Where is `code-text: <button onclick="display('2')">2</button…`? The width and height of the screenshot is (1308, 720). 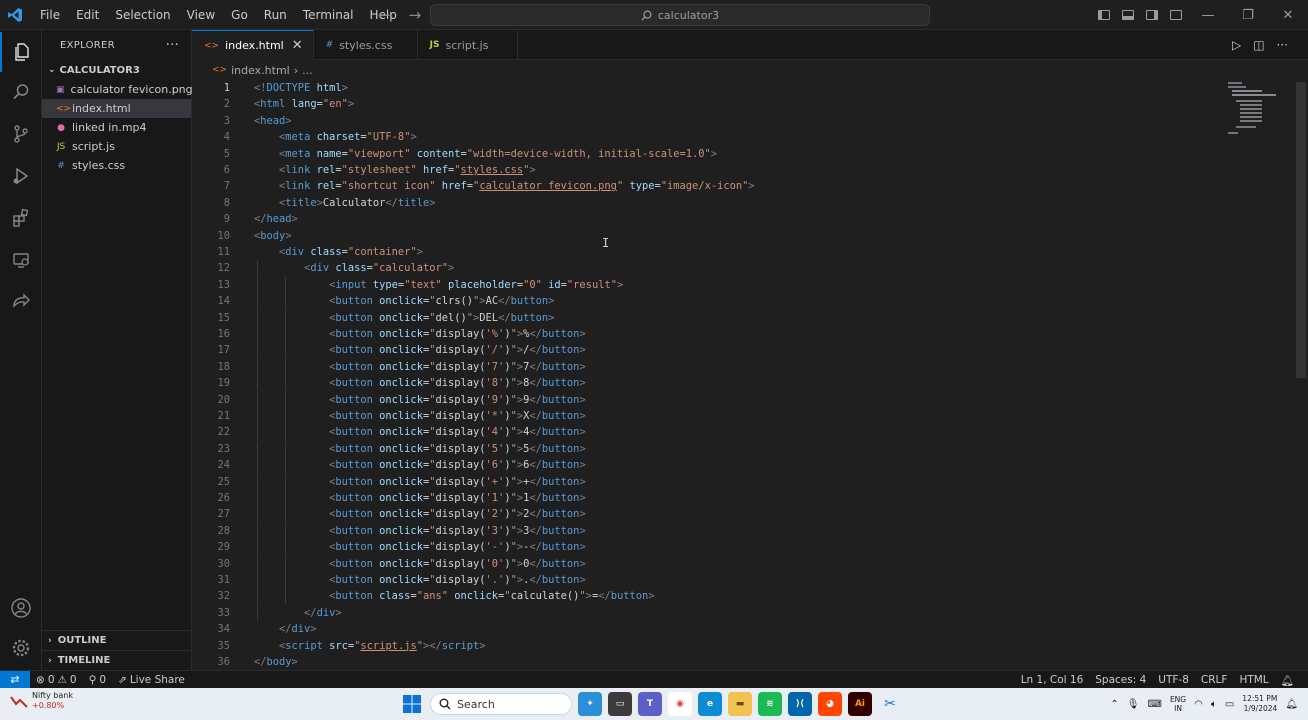
code-text: <button onclick="display('2')">2</button… is located at coordinates (457, 514).